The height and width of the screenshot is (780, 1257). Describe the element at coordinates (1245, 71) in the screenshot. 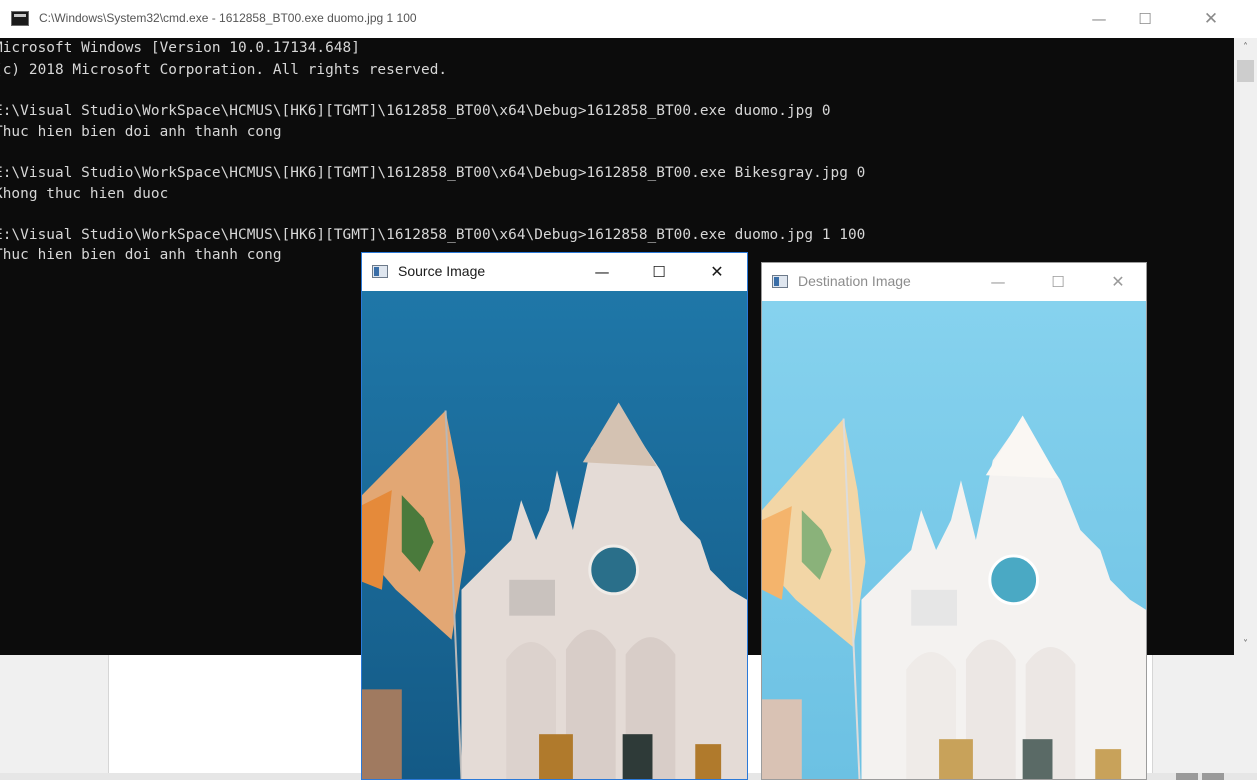

I see `scroll-thumb` at that location.